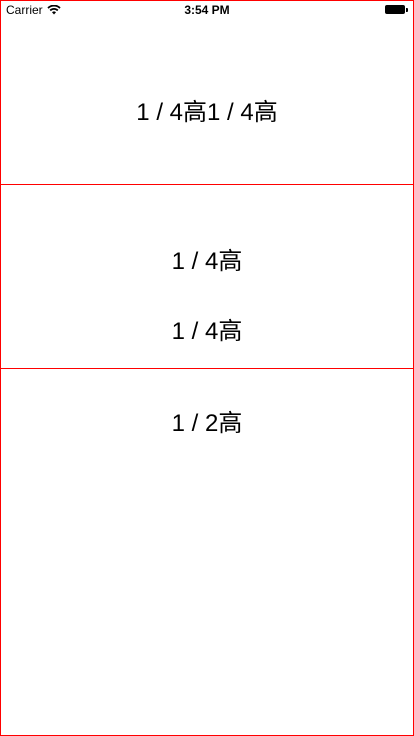  I want to click on status-bar: Carrier 3:54 PM, so click(207, 10).